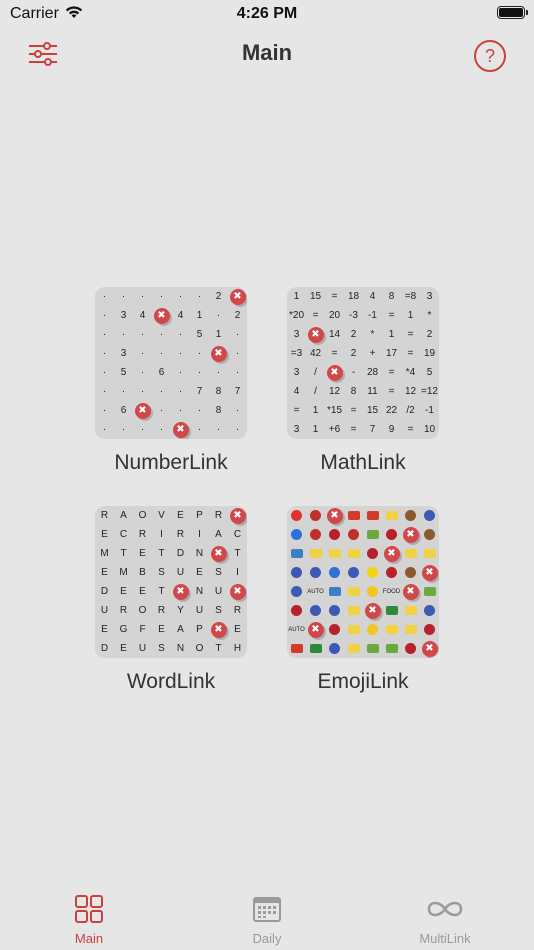 This screenshot has height=950, width=534. I want to click on grid-cell: /, so click(315, 391).